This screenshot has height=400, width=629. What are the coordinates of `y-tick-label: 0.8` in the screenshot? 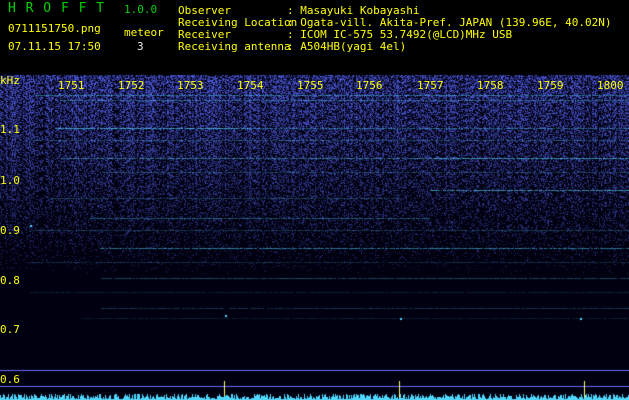 It's located at (10, 280).